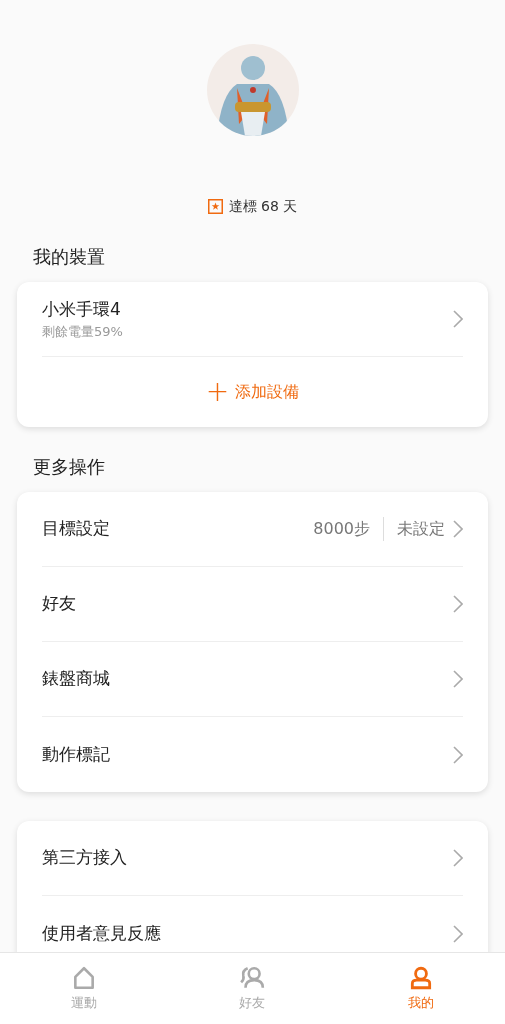 The height and width of the screenshot is (1024, 505). I want to click on menu-label: 好友, so click(59, 604).